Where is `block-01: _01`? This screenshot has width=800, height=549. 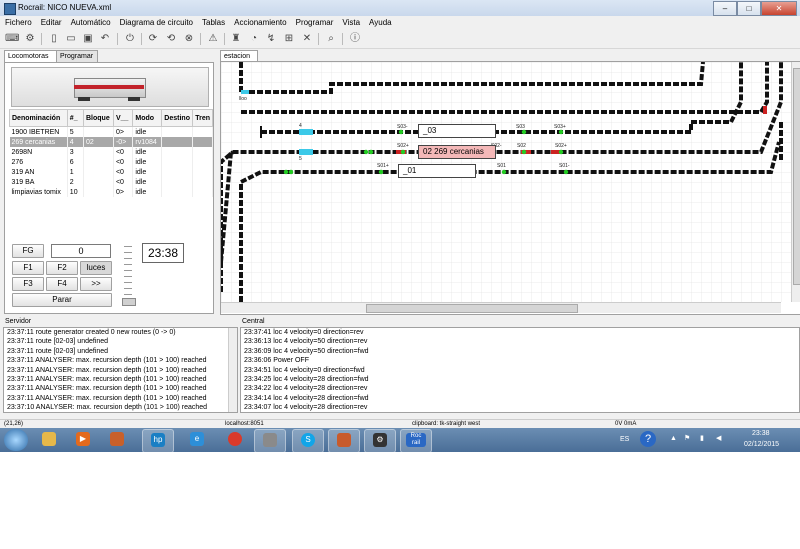 block-01: _01 is located at coordinates (437, 171).